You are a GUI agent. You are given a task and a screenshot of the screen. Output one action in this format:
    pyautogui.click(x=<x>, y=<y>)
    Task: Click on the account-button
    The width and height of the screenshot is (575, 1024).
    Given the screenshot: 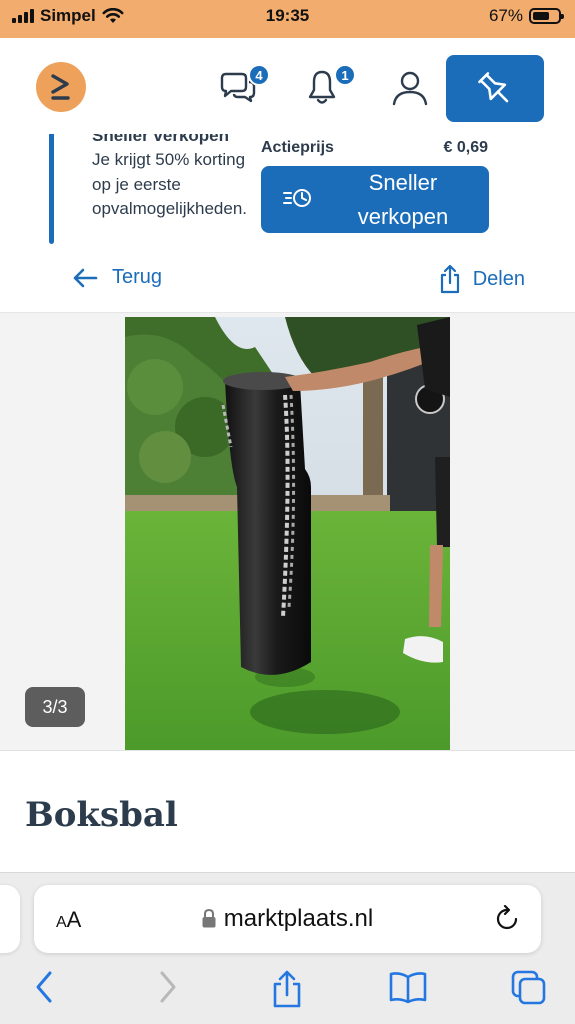 What is the action you would take?
    pyautogui.click(x=410, y=88)
    